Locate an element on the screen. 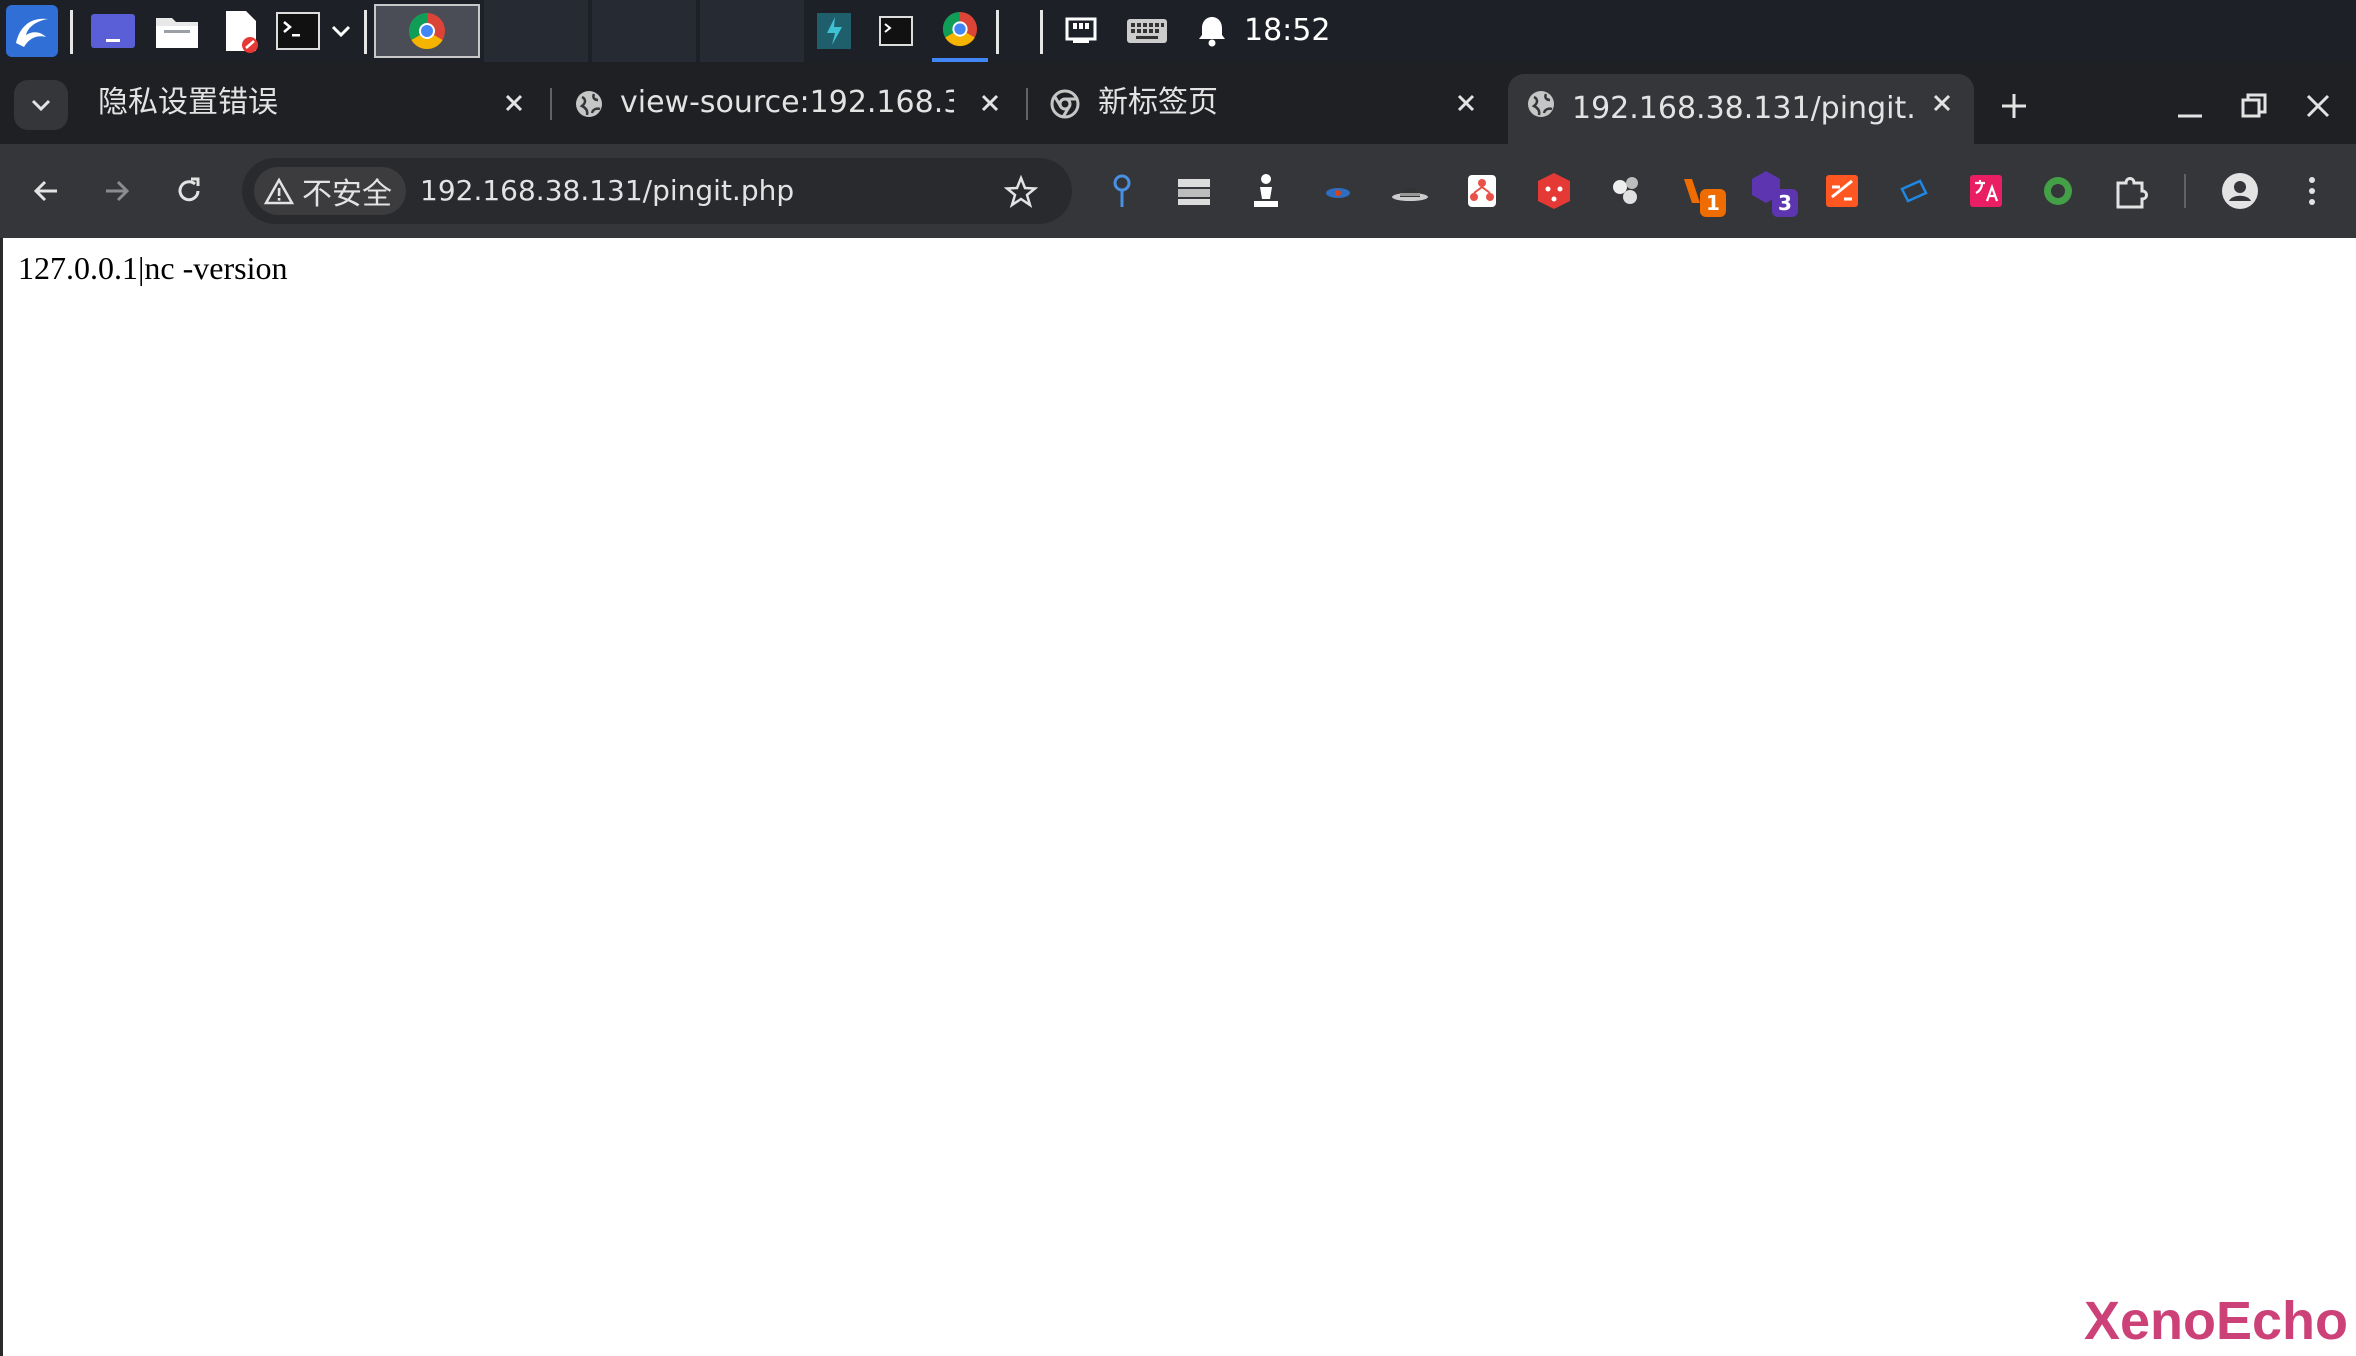 The width and height of the screenshot is (2356, 1356). profile-avatar-icon is located at coordinates (2240, 191).